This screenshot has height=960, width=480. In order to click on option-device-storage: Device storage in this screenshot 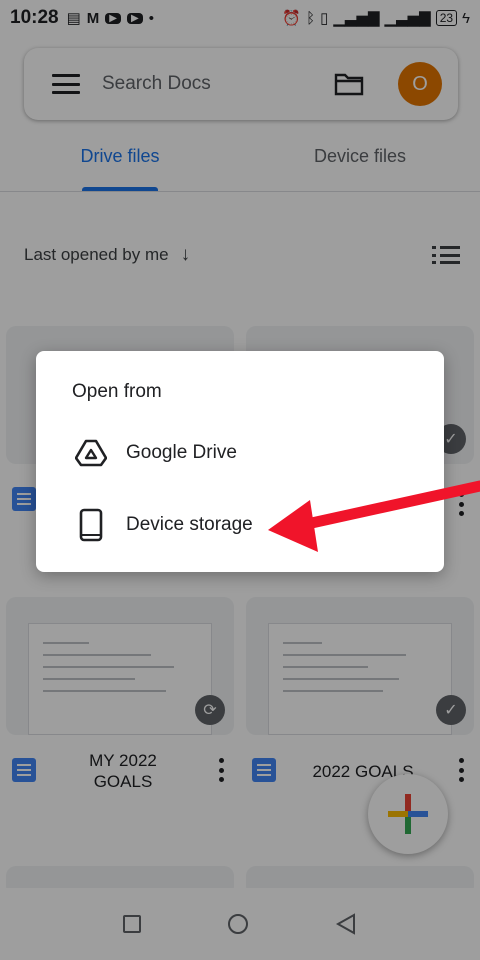, I will do `click(240, 525)`.